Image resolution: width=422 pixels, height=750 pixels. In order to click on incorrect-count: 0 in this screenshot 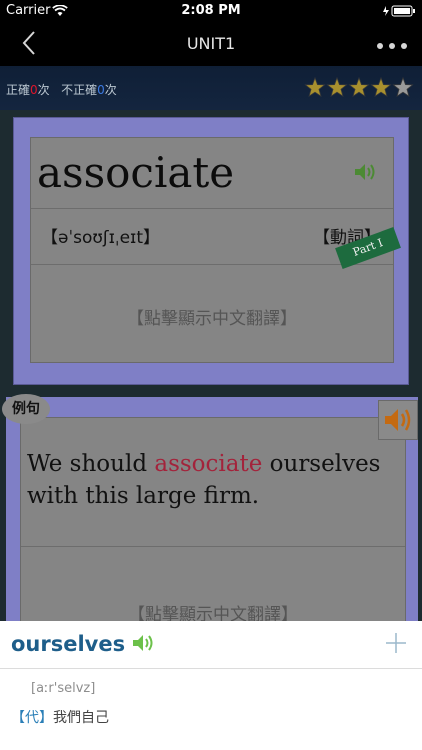, I will do `click(101, 90)`.